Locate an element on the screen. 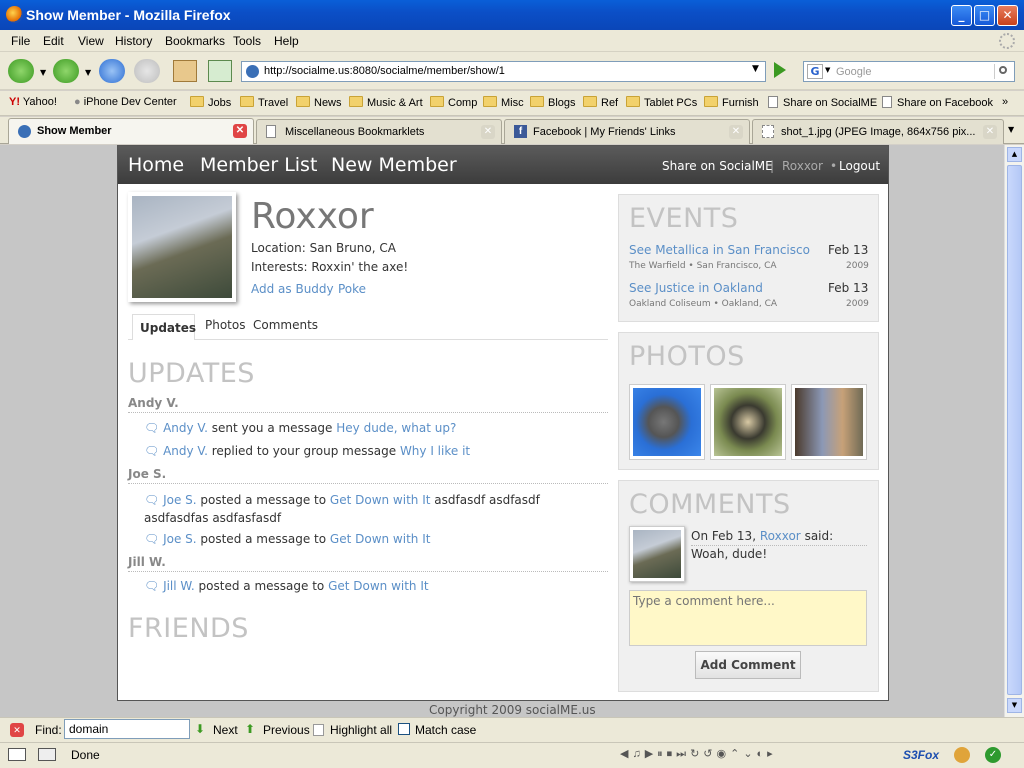  stop-button is located at coordinates (147, 71).